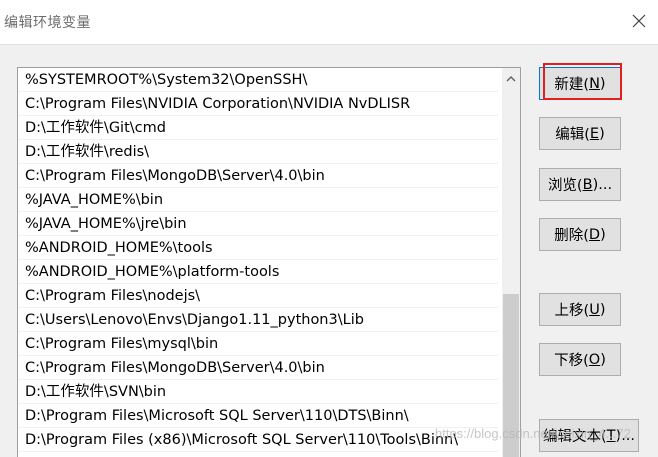 This screenshot has height=457, width=658. What do you see at coordinates (575, 437) in the screenshot?
I see `edit-text-button-label: 编辑文本(` at bounding box center [575, 437].